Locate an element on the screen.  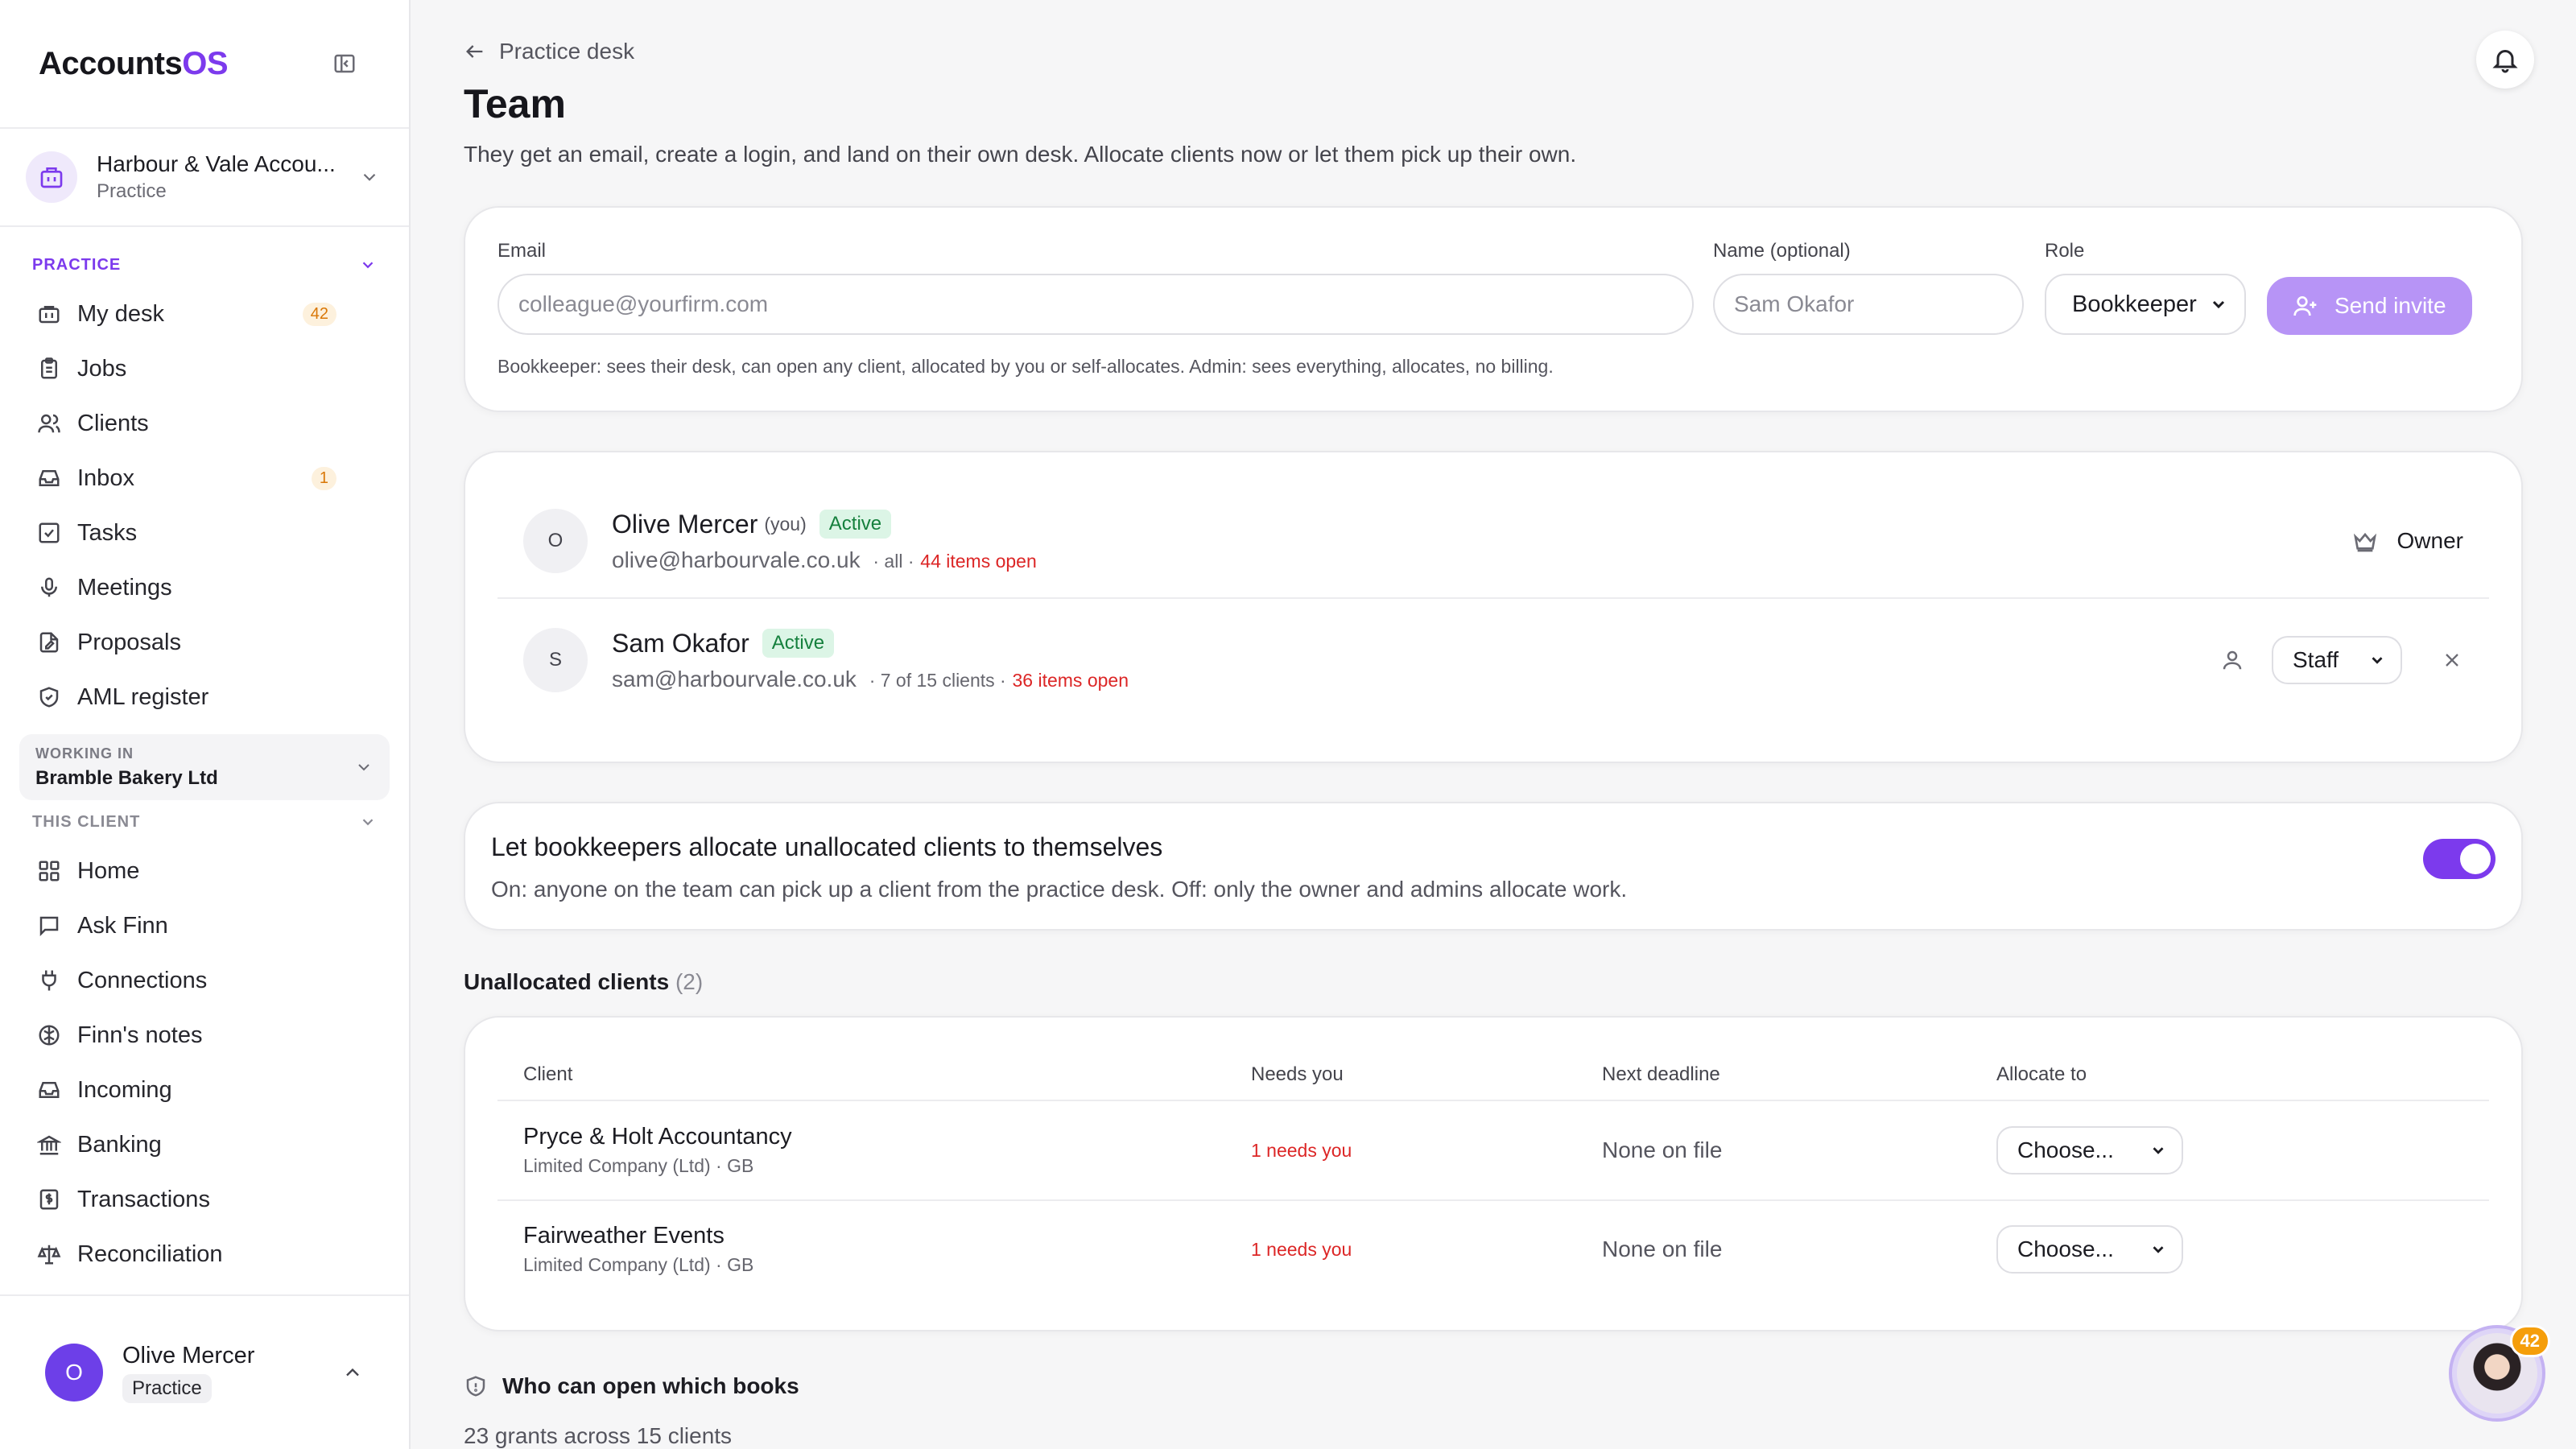
inbox-icon is located at coordinates (49, 478).